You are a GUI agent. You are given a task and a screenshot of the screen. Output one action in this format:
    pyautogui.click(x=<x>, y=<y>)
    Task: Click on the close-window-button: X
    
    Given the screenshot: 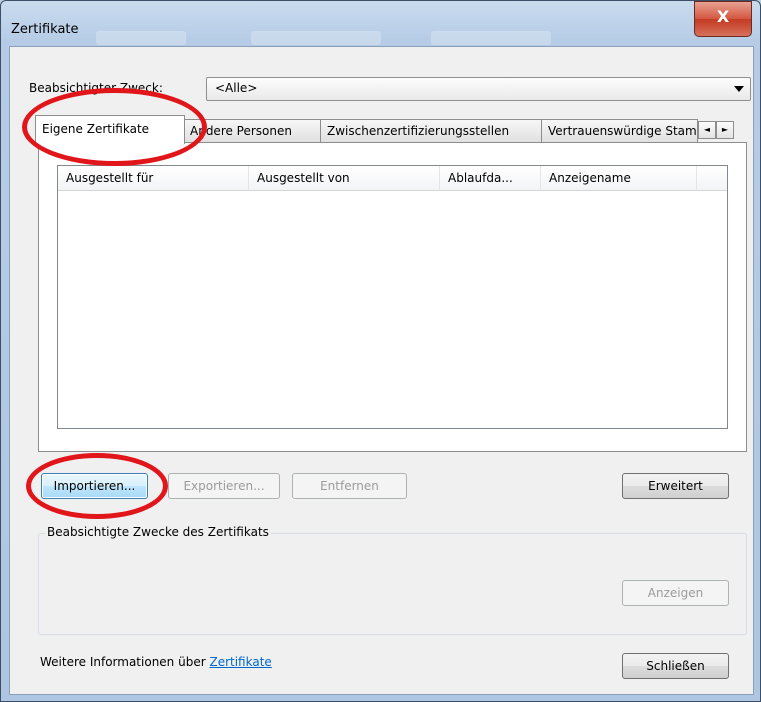 What is the action you would take?
    pyautogui.click(x=723, y=19)
    